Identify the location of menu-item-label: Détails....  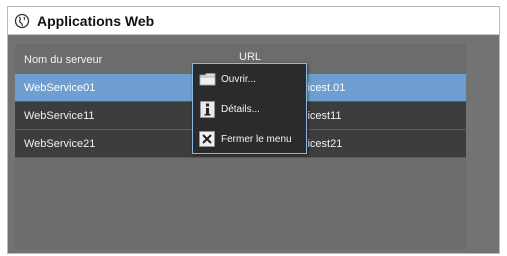
(240, 109).